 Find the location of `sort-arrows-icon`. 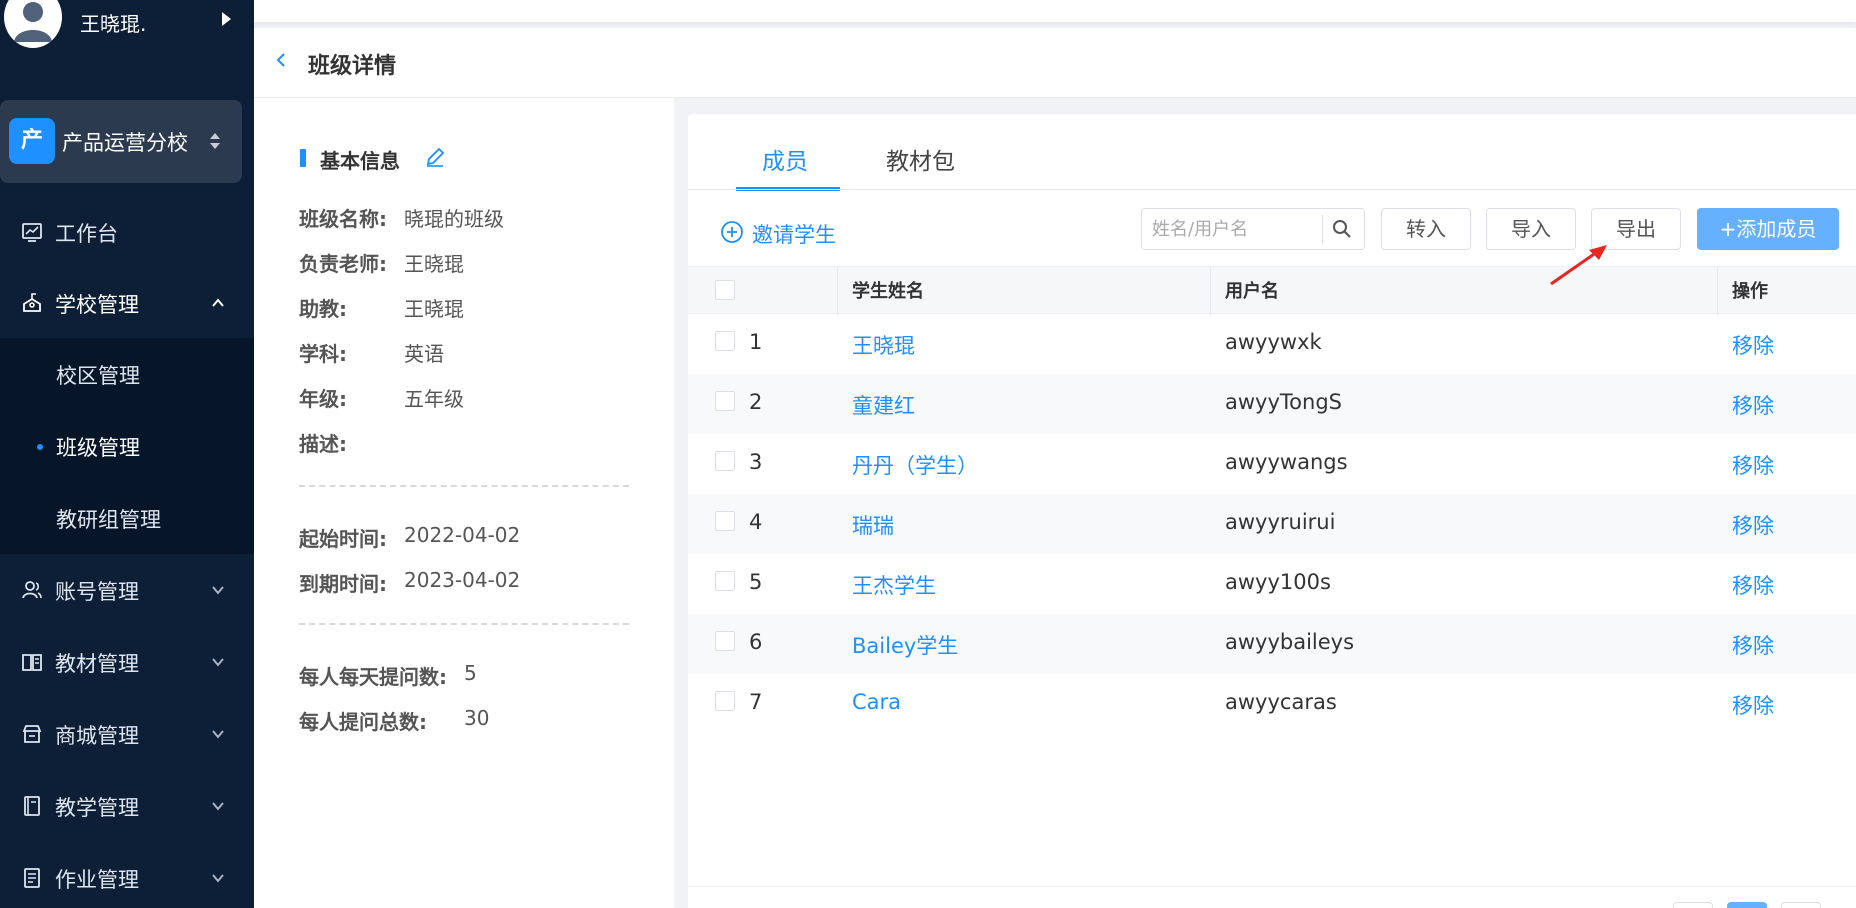

sort-arrows-icon is located at coordinates (215, 141).